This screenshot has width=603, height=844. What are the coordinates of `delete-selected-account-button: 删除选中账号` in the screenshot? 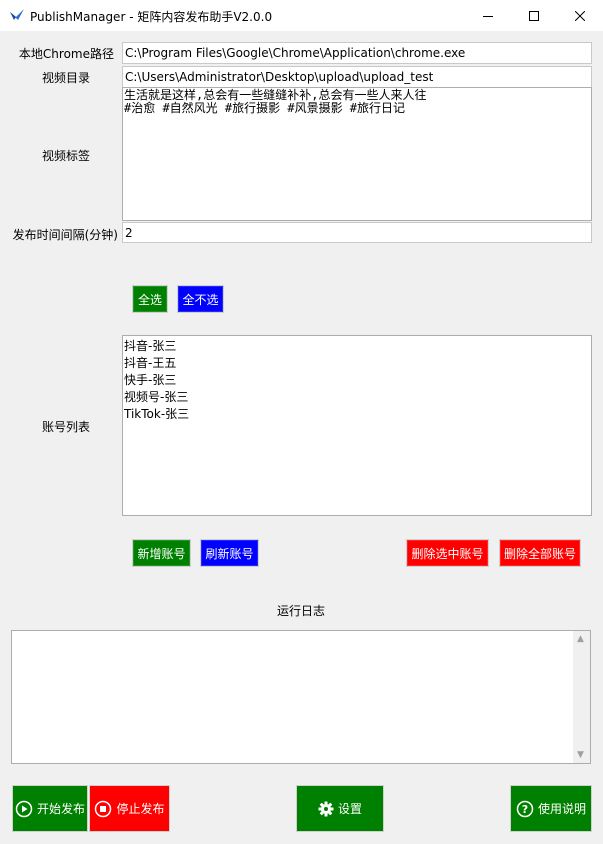 It's located at (447, 553).